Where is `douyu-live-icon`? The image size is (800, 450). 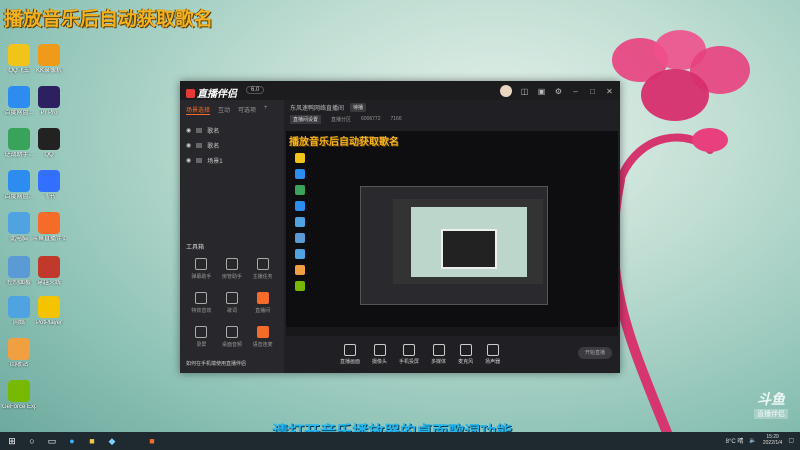
douyu-live-icon is located at coordinates (49, 223).